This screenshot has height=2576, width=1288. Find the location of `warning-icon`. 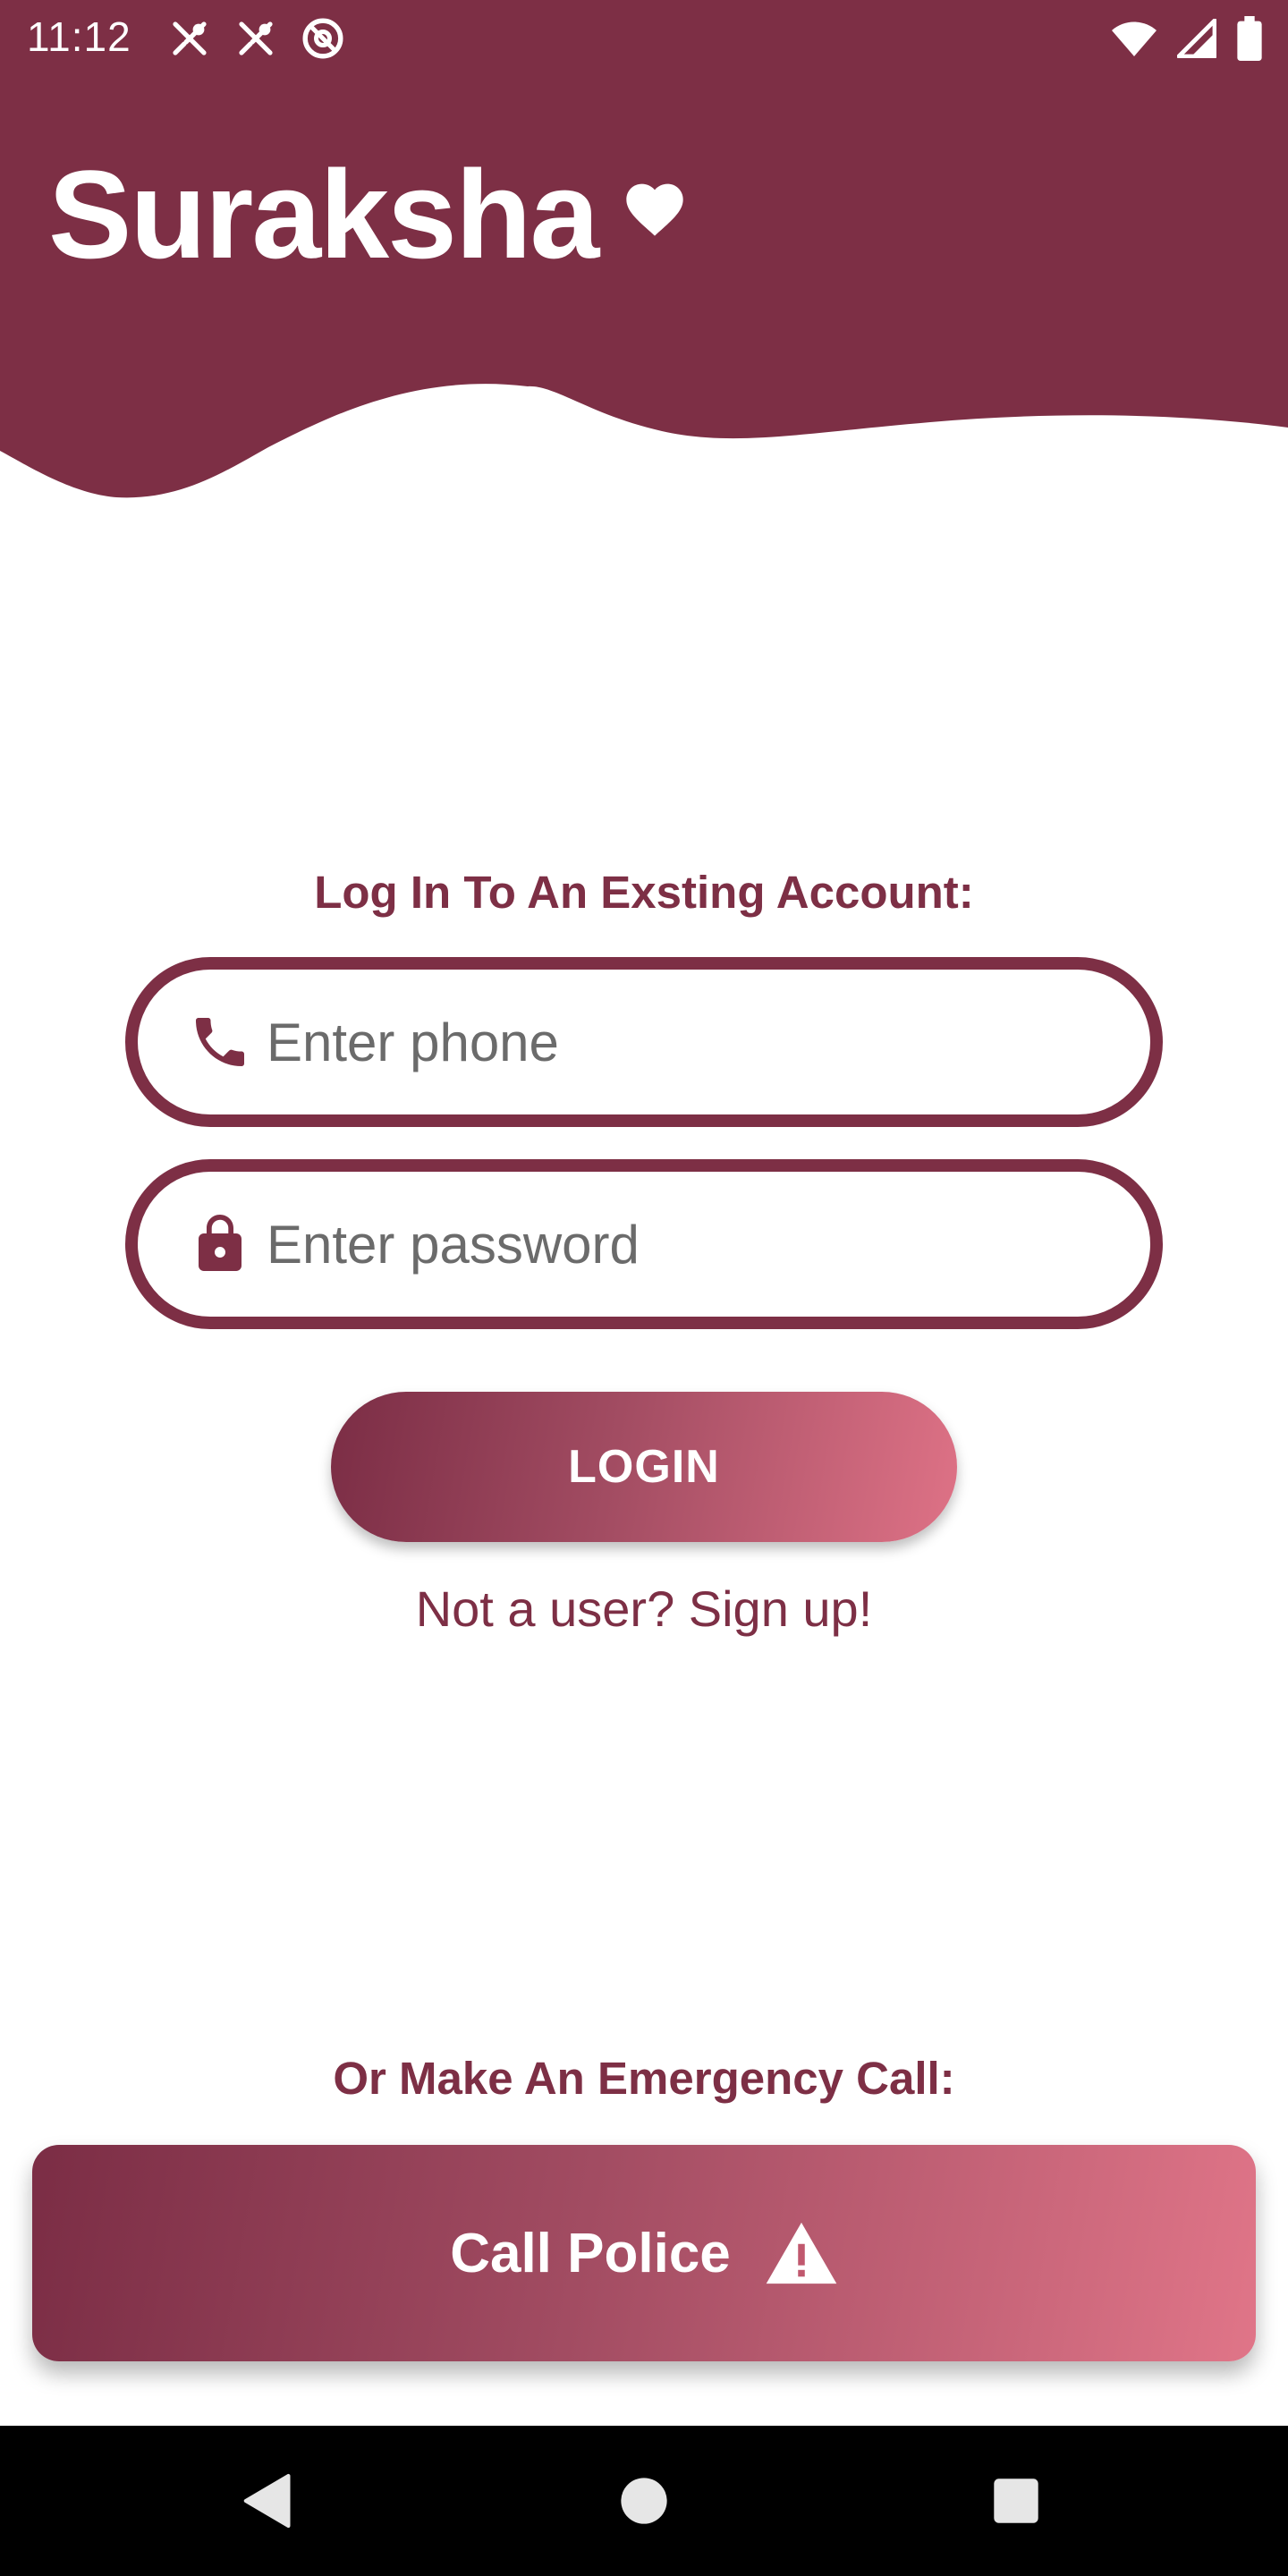

warning-icon is located at coordinates (801, 2253).